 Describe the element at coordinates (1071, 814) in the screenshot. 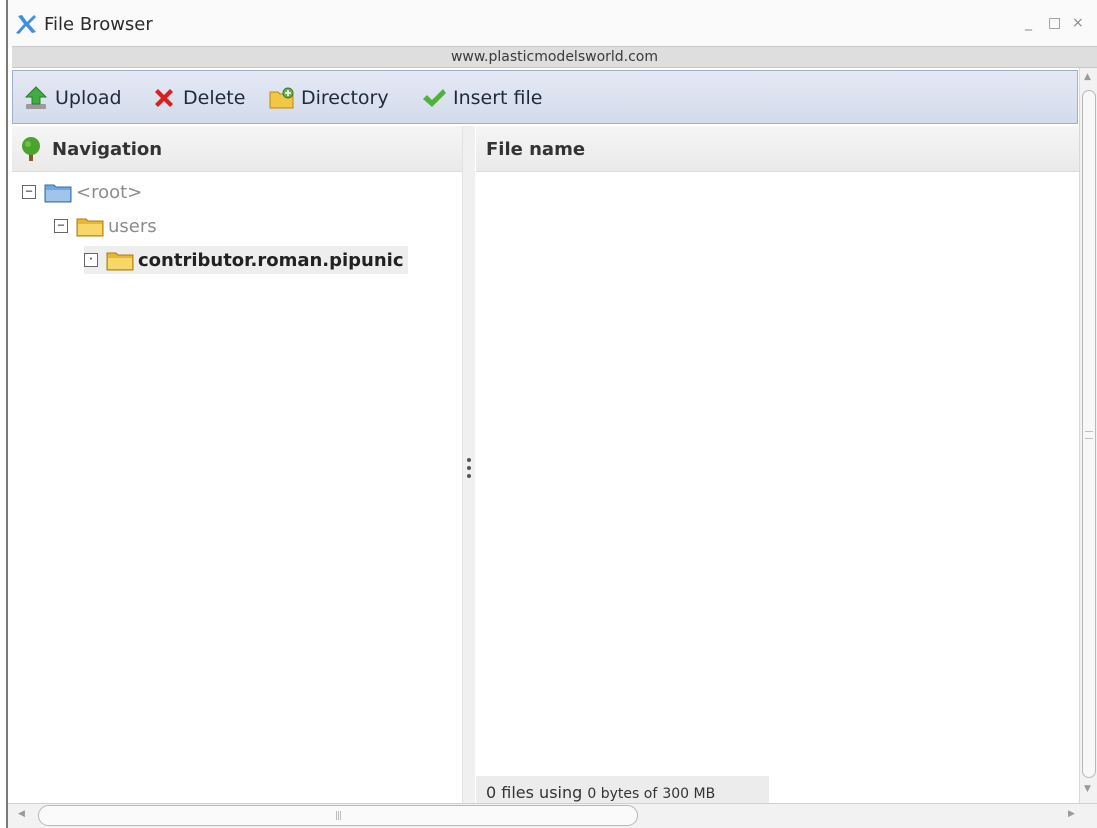

I see `scroll-right-icon: ▶` at that location.